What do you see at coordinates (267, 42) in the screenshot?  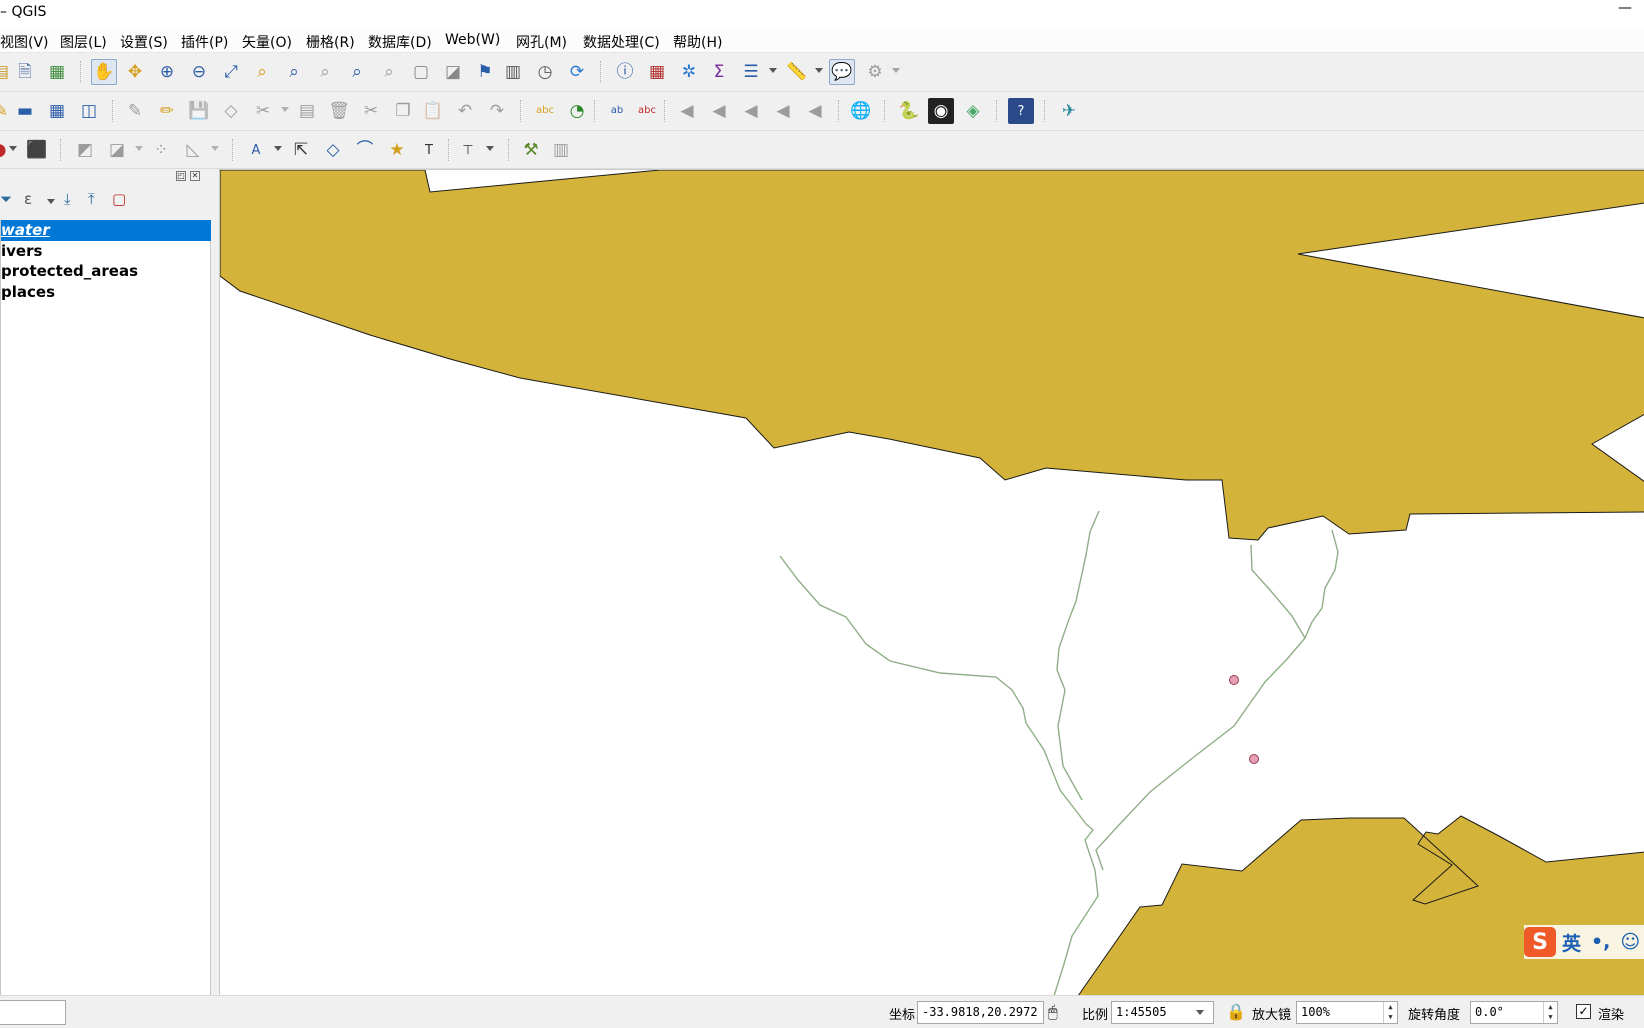 I see `menu-vector: 矢量(O)` at bounding box center [267, 42].